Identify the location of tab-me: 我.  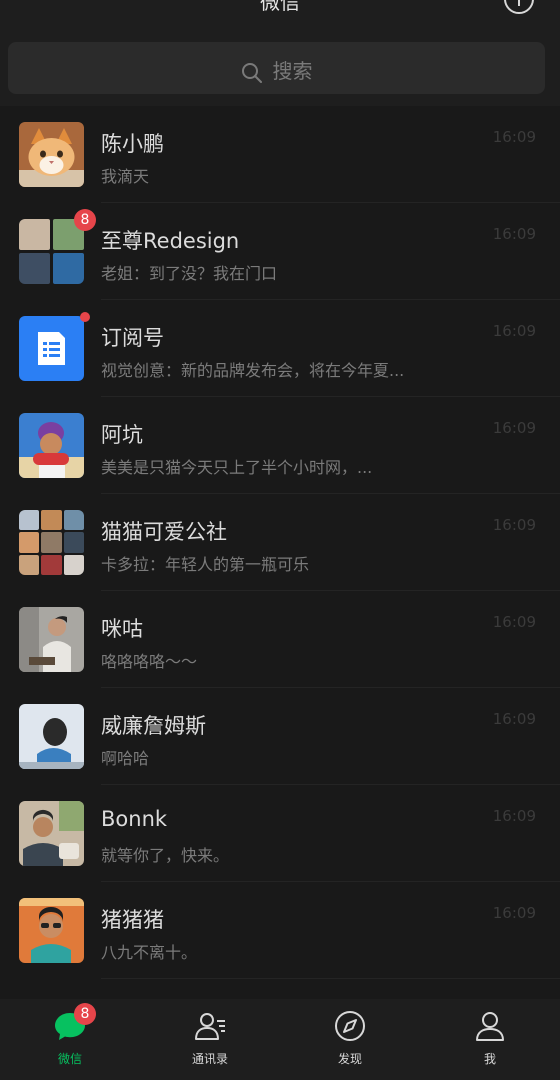
(490, 1039).